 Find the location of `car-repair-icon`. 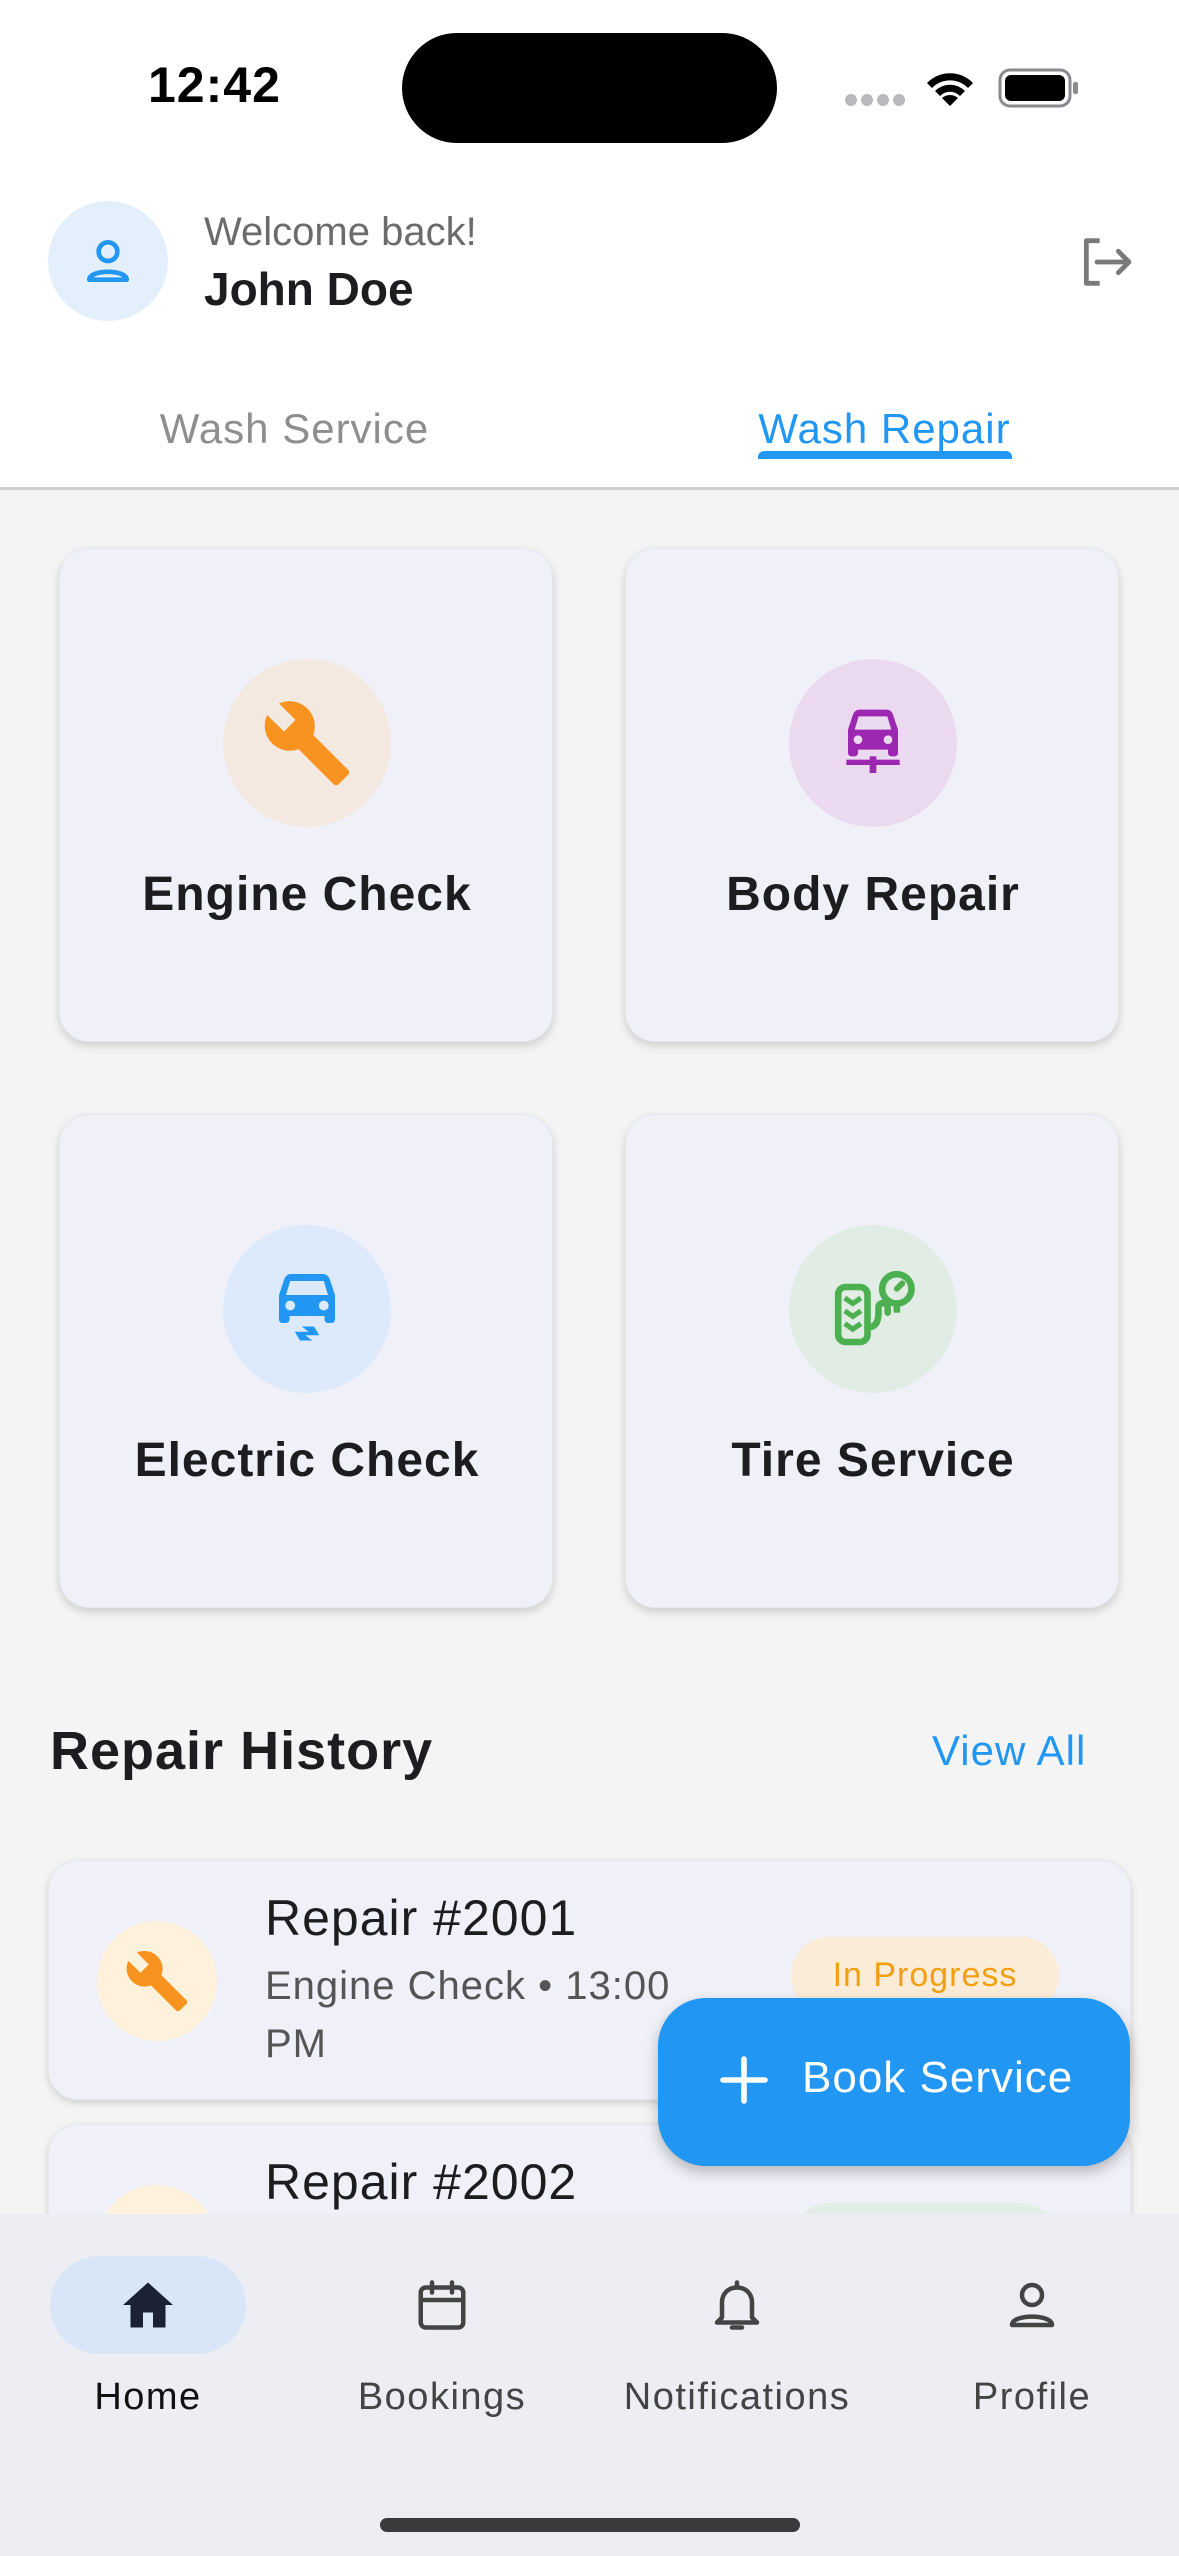

car-repair-icon is located at coordinates (873, 741).